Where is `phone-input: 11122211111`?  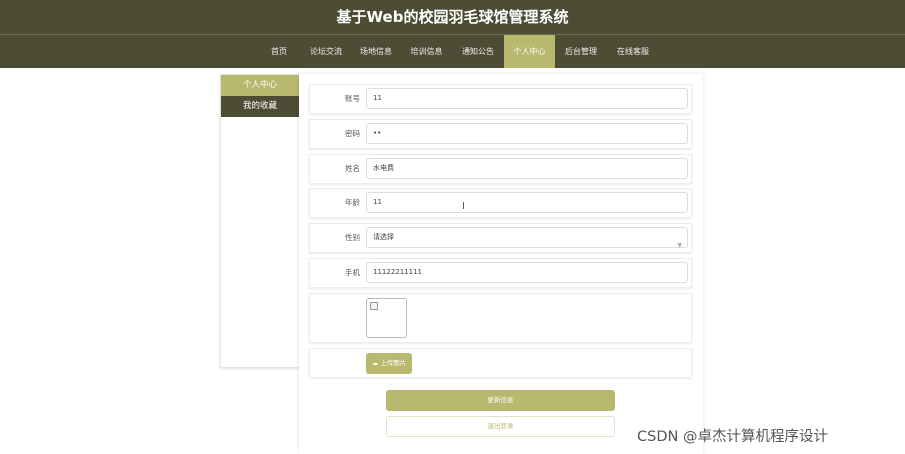
phone-input: 11122211111 is located at coordinates (527, 272).